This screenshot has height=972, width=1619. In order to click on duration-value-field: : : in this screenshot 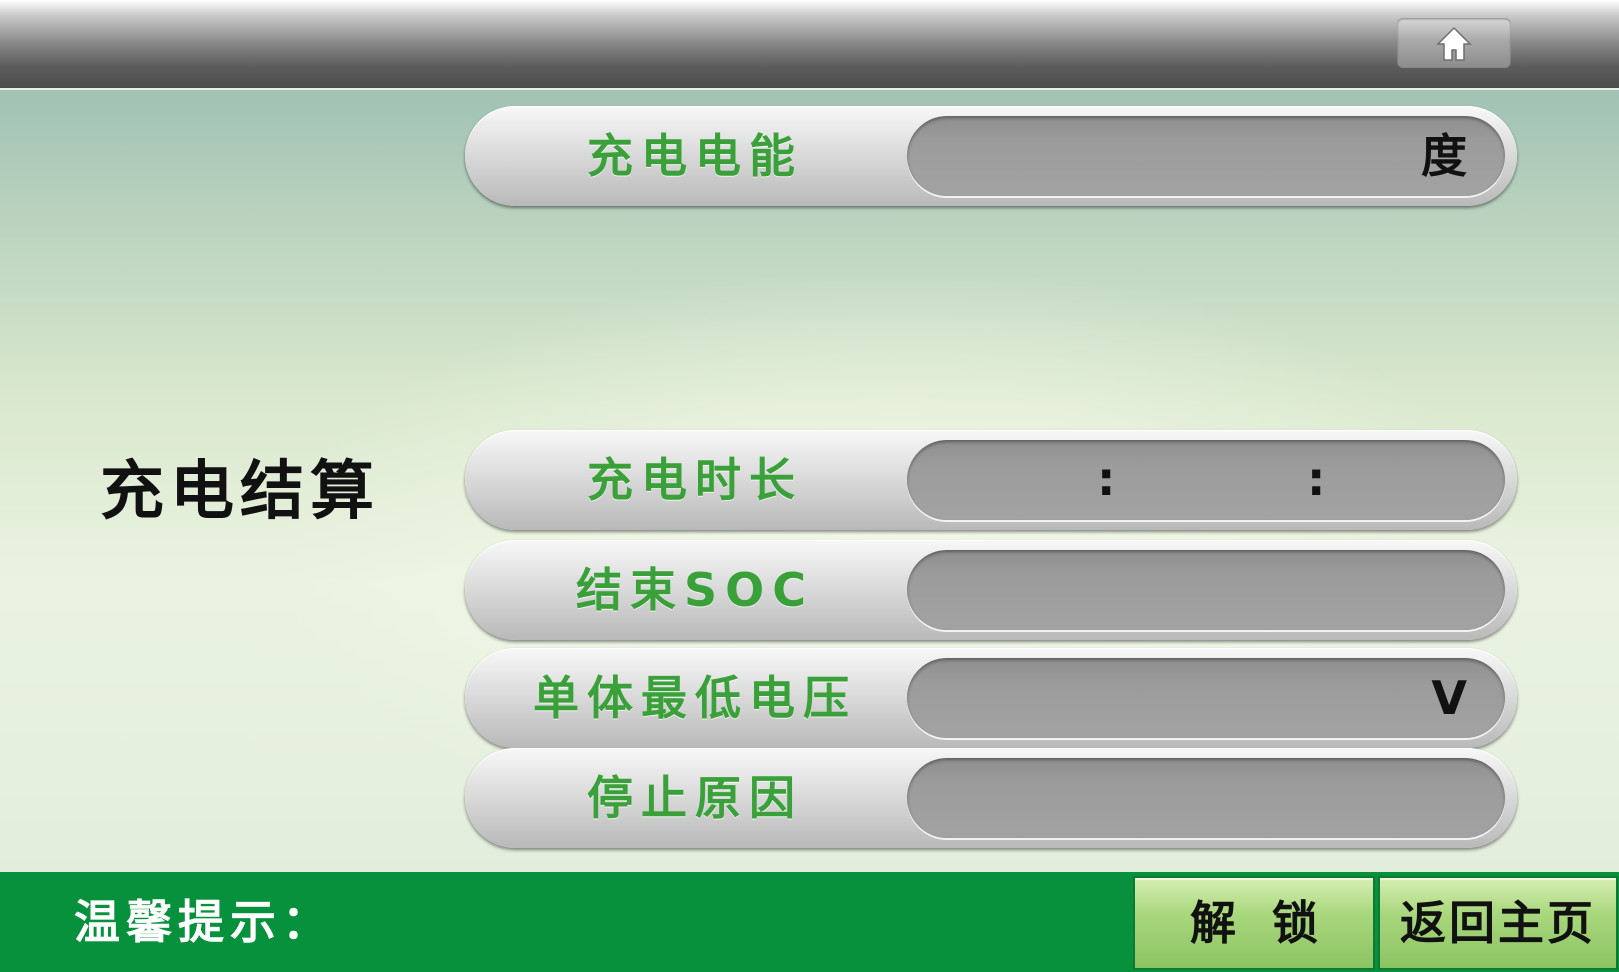, I will do `click(1206, 480)`.